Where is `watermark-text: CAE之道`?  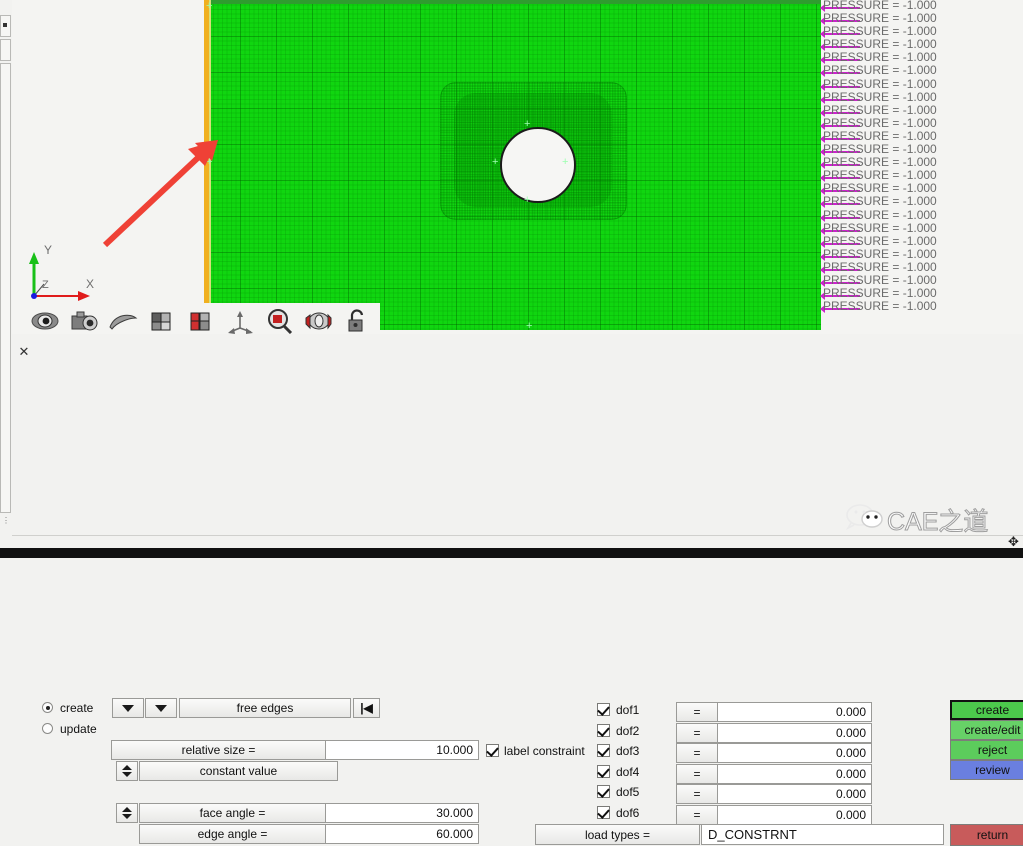
watermark-text: CAE之道 is located at coordinates (937, 522).